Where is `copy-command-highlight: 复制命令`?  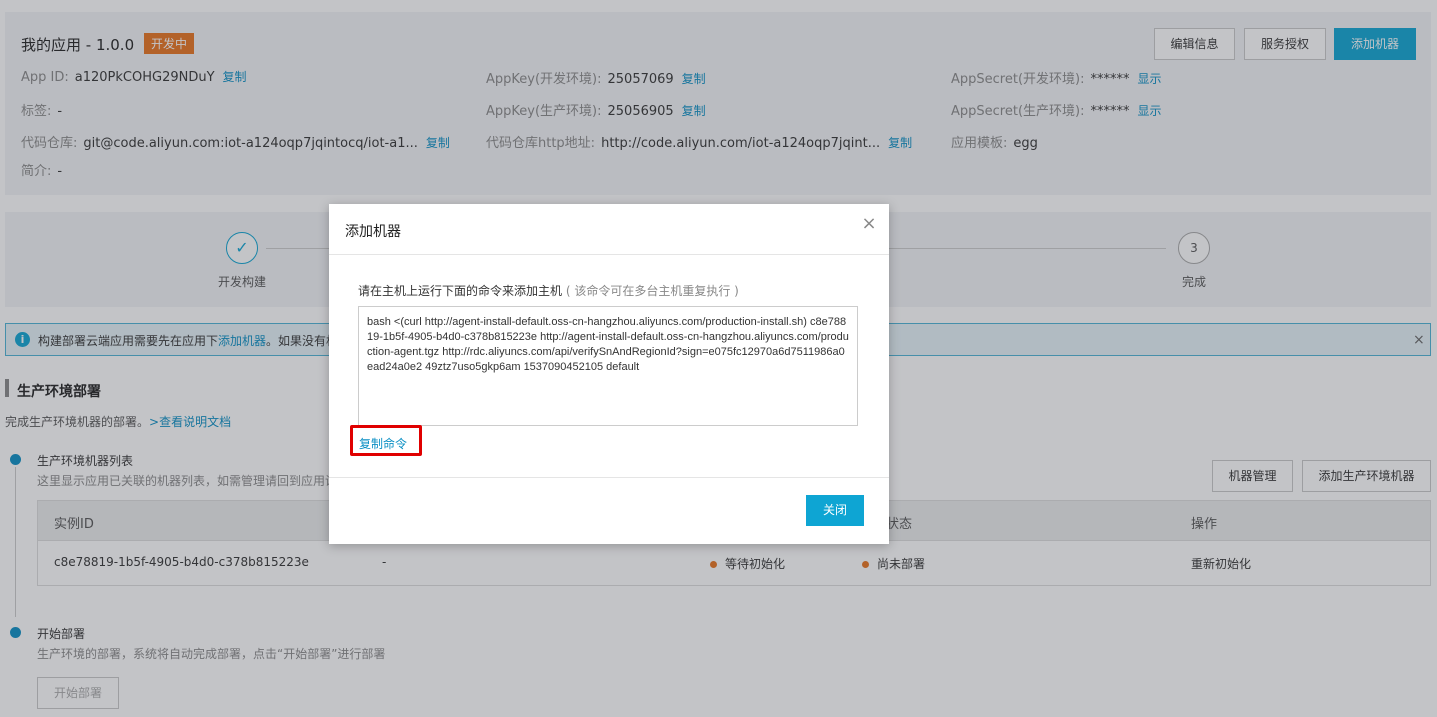 copy-command-highlight: 复制命令 is located at coordinates (386, 440).